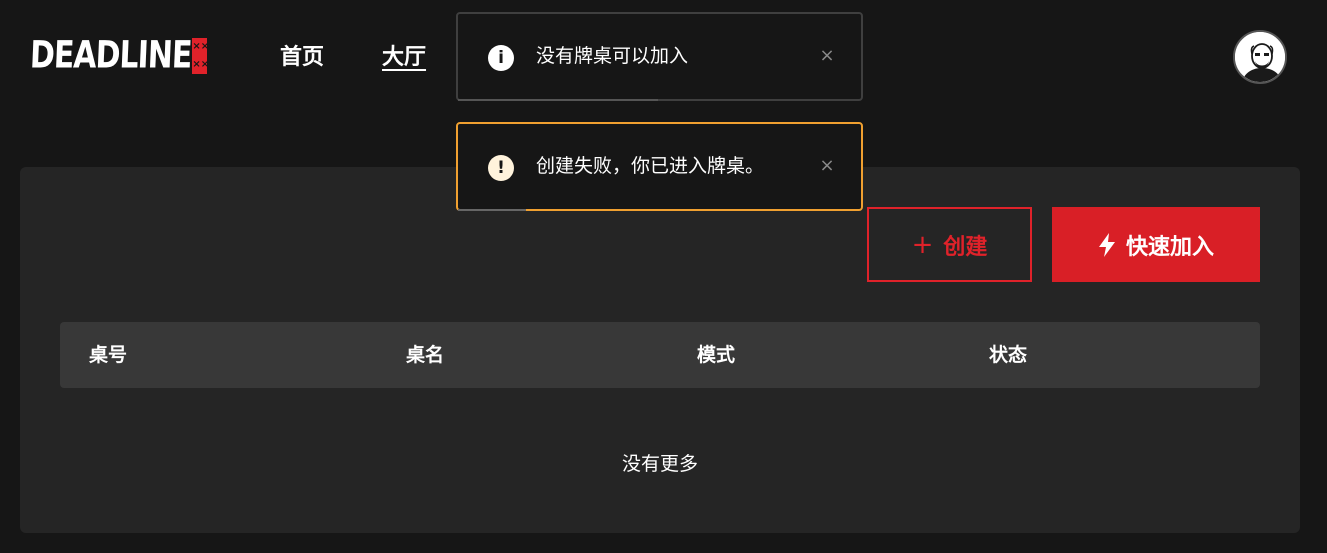  I want to click on column-header-mode: 模式, so click(716, 355).